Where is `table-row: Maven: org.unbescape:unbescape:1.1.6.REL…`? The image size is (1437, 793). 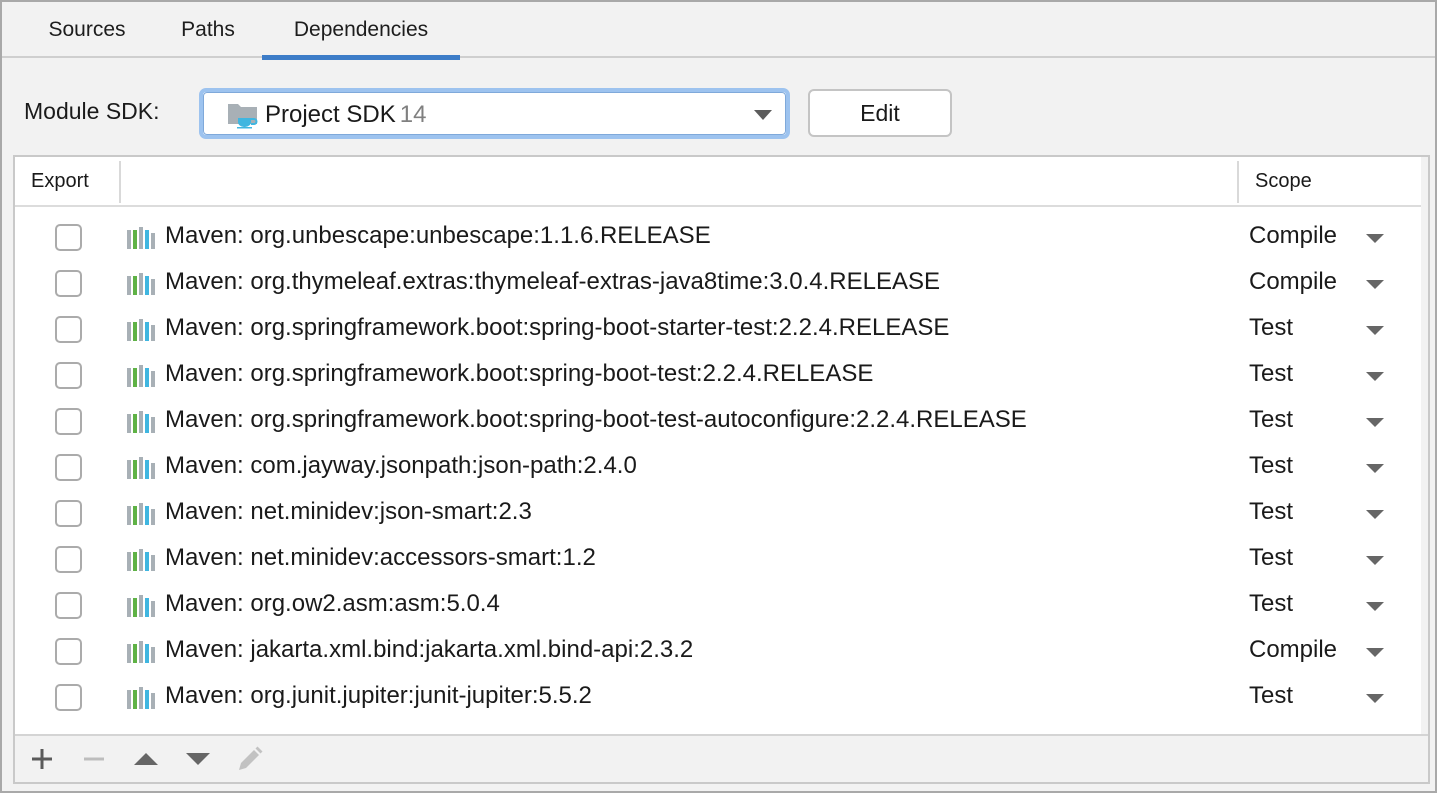
table-row: Maven: org.unbescape:unbescape:1.1.6.REL… is located at coordinates (718, 238).